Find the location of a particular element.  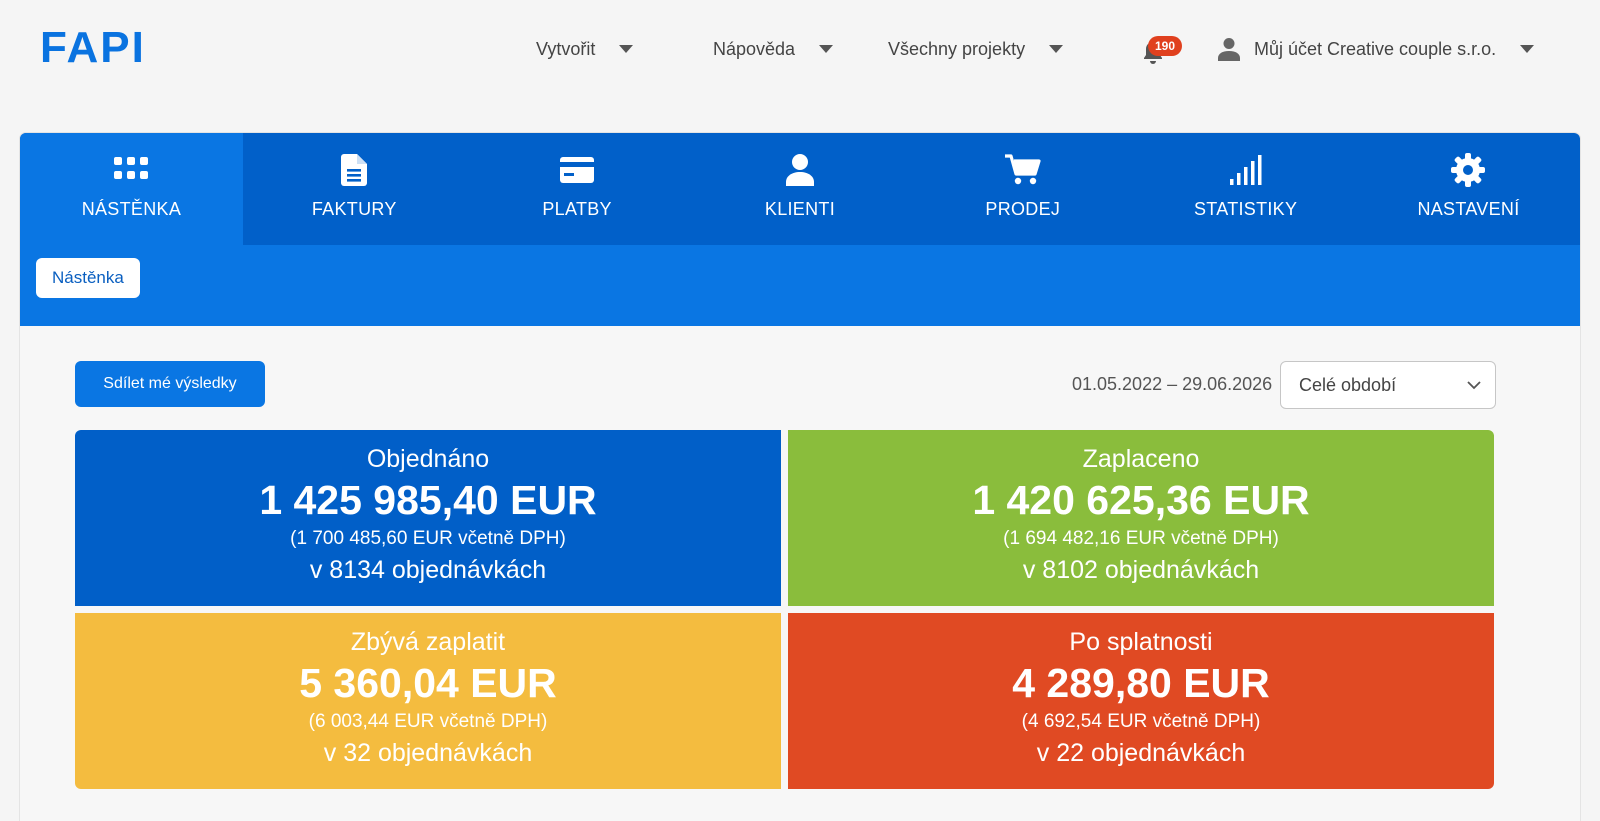

tab-payments: PLATBY is located at coordinates (577, 189).